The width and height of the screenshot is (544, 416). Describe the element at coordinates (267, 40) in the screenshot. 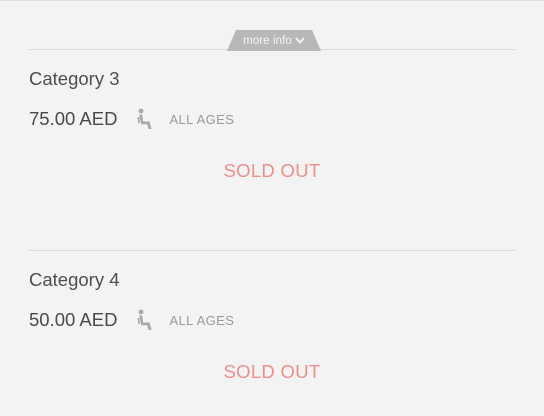

I see `more-info-label: more info` at that location.